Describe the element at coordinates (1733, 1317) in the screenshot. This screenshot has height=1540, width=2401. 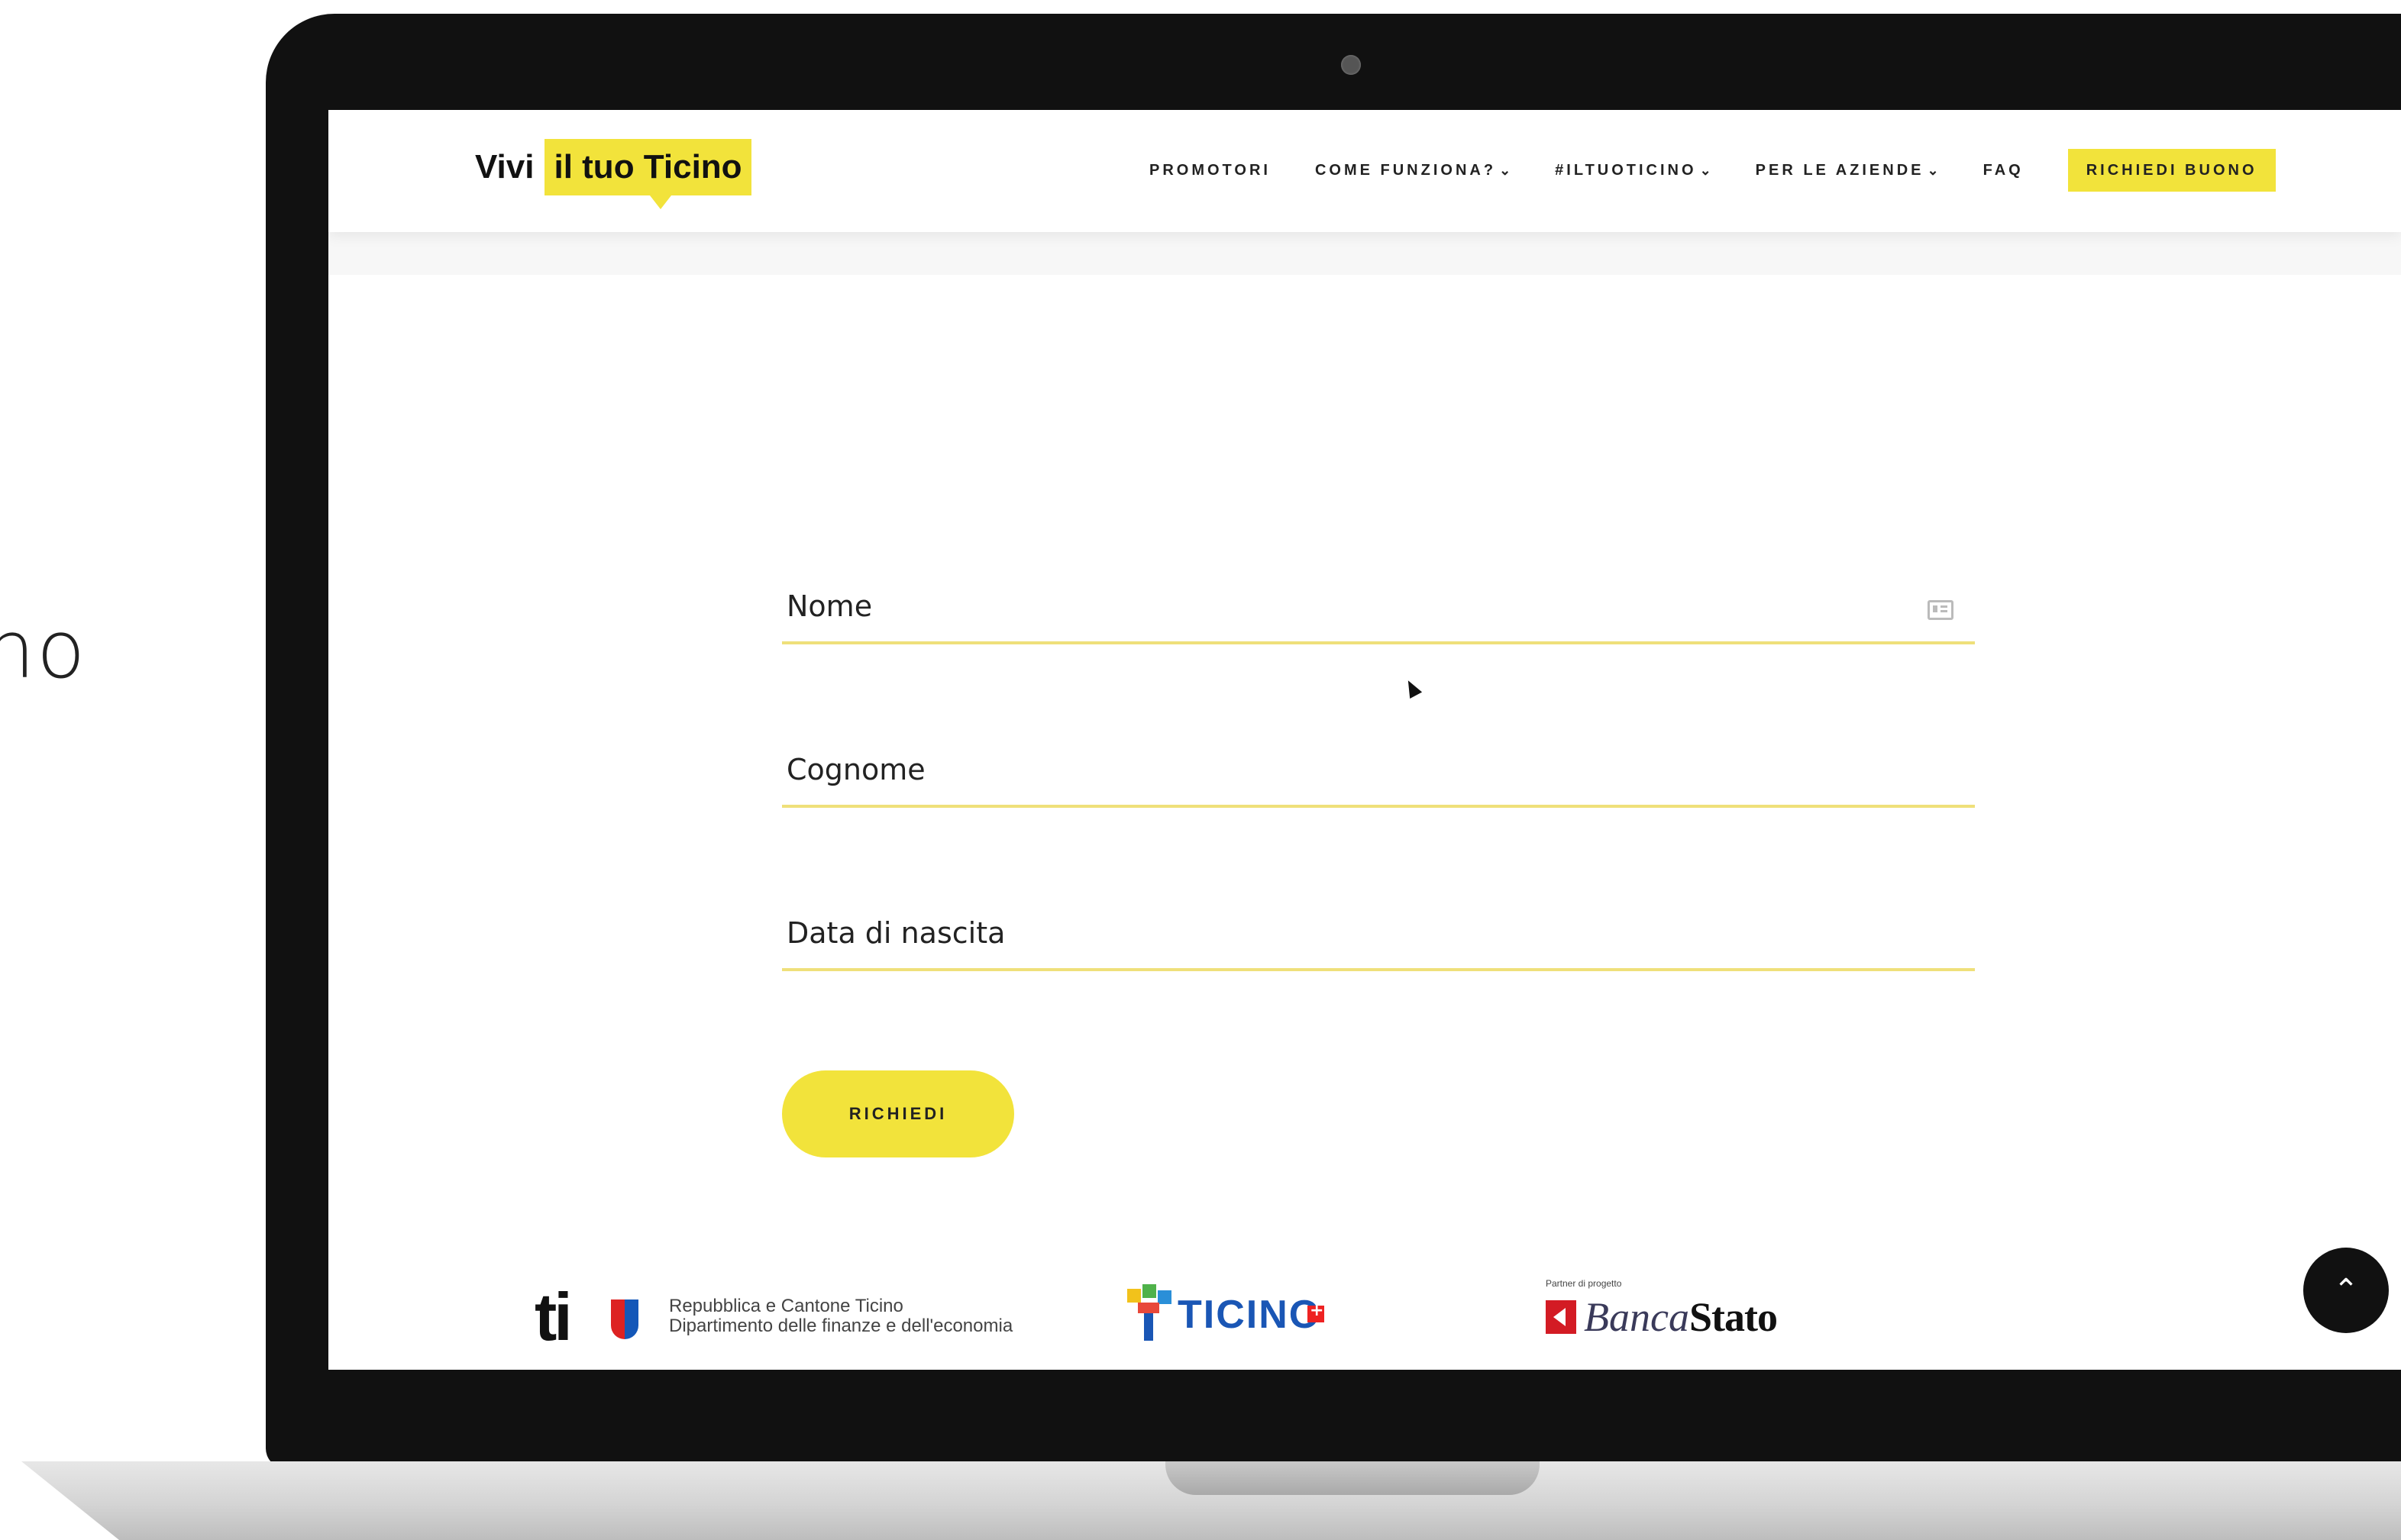
I see `stato-text: Stato` at that location.